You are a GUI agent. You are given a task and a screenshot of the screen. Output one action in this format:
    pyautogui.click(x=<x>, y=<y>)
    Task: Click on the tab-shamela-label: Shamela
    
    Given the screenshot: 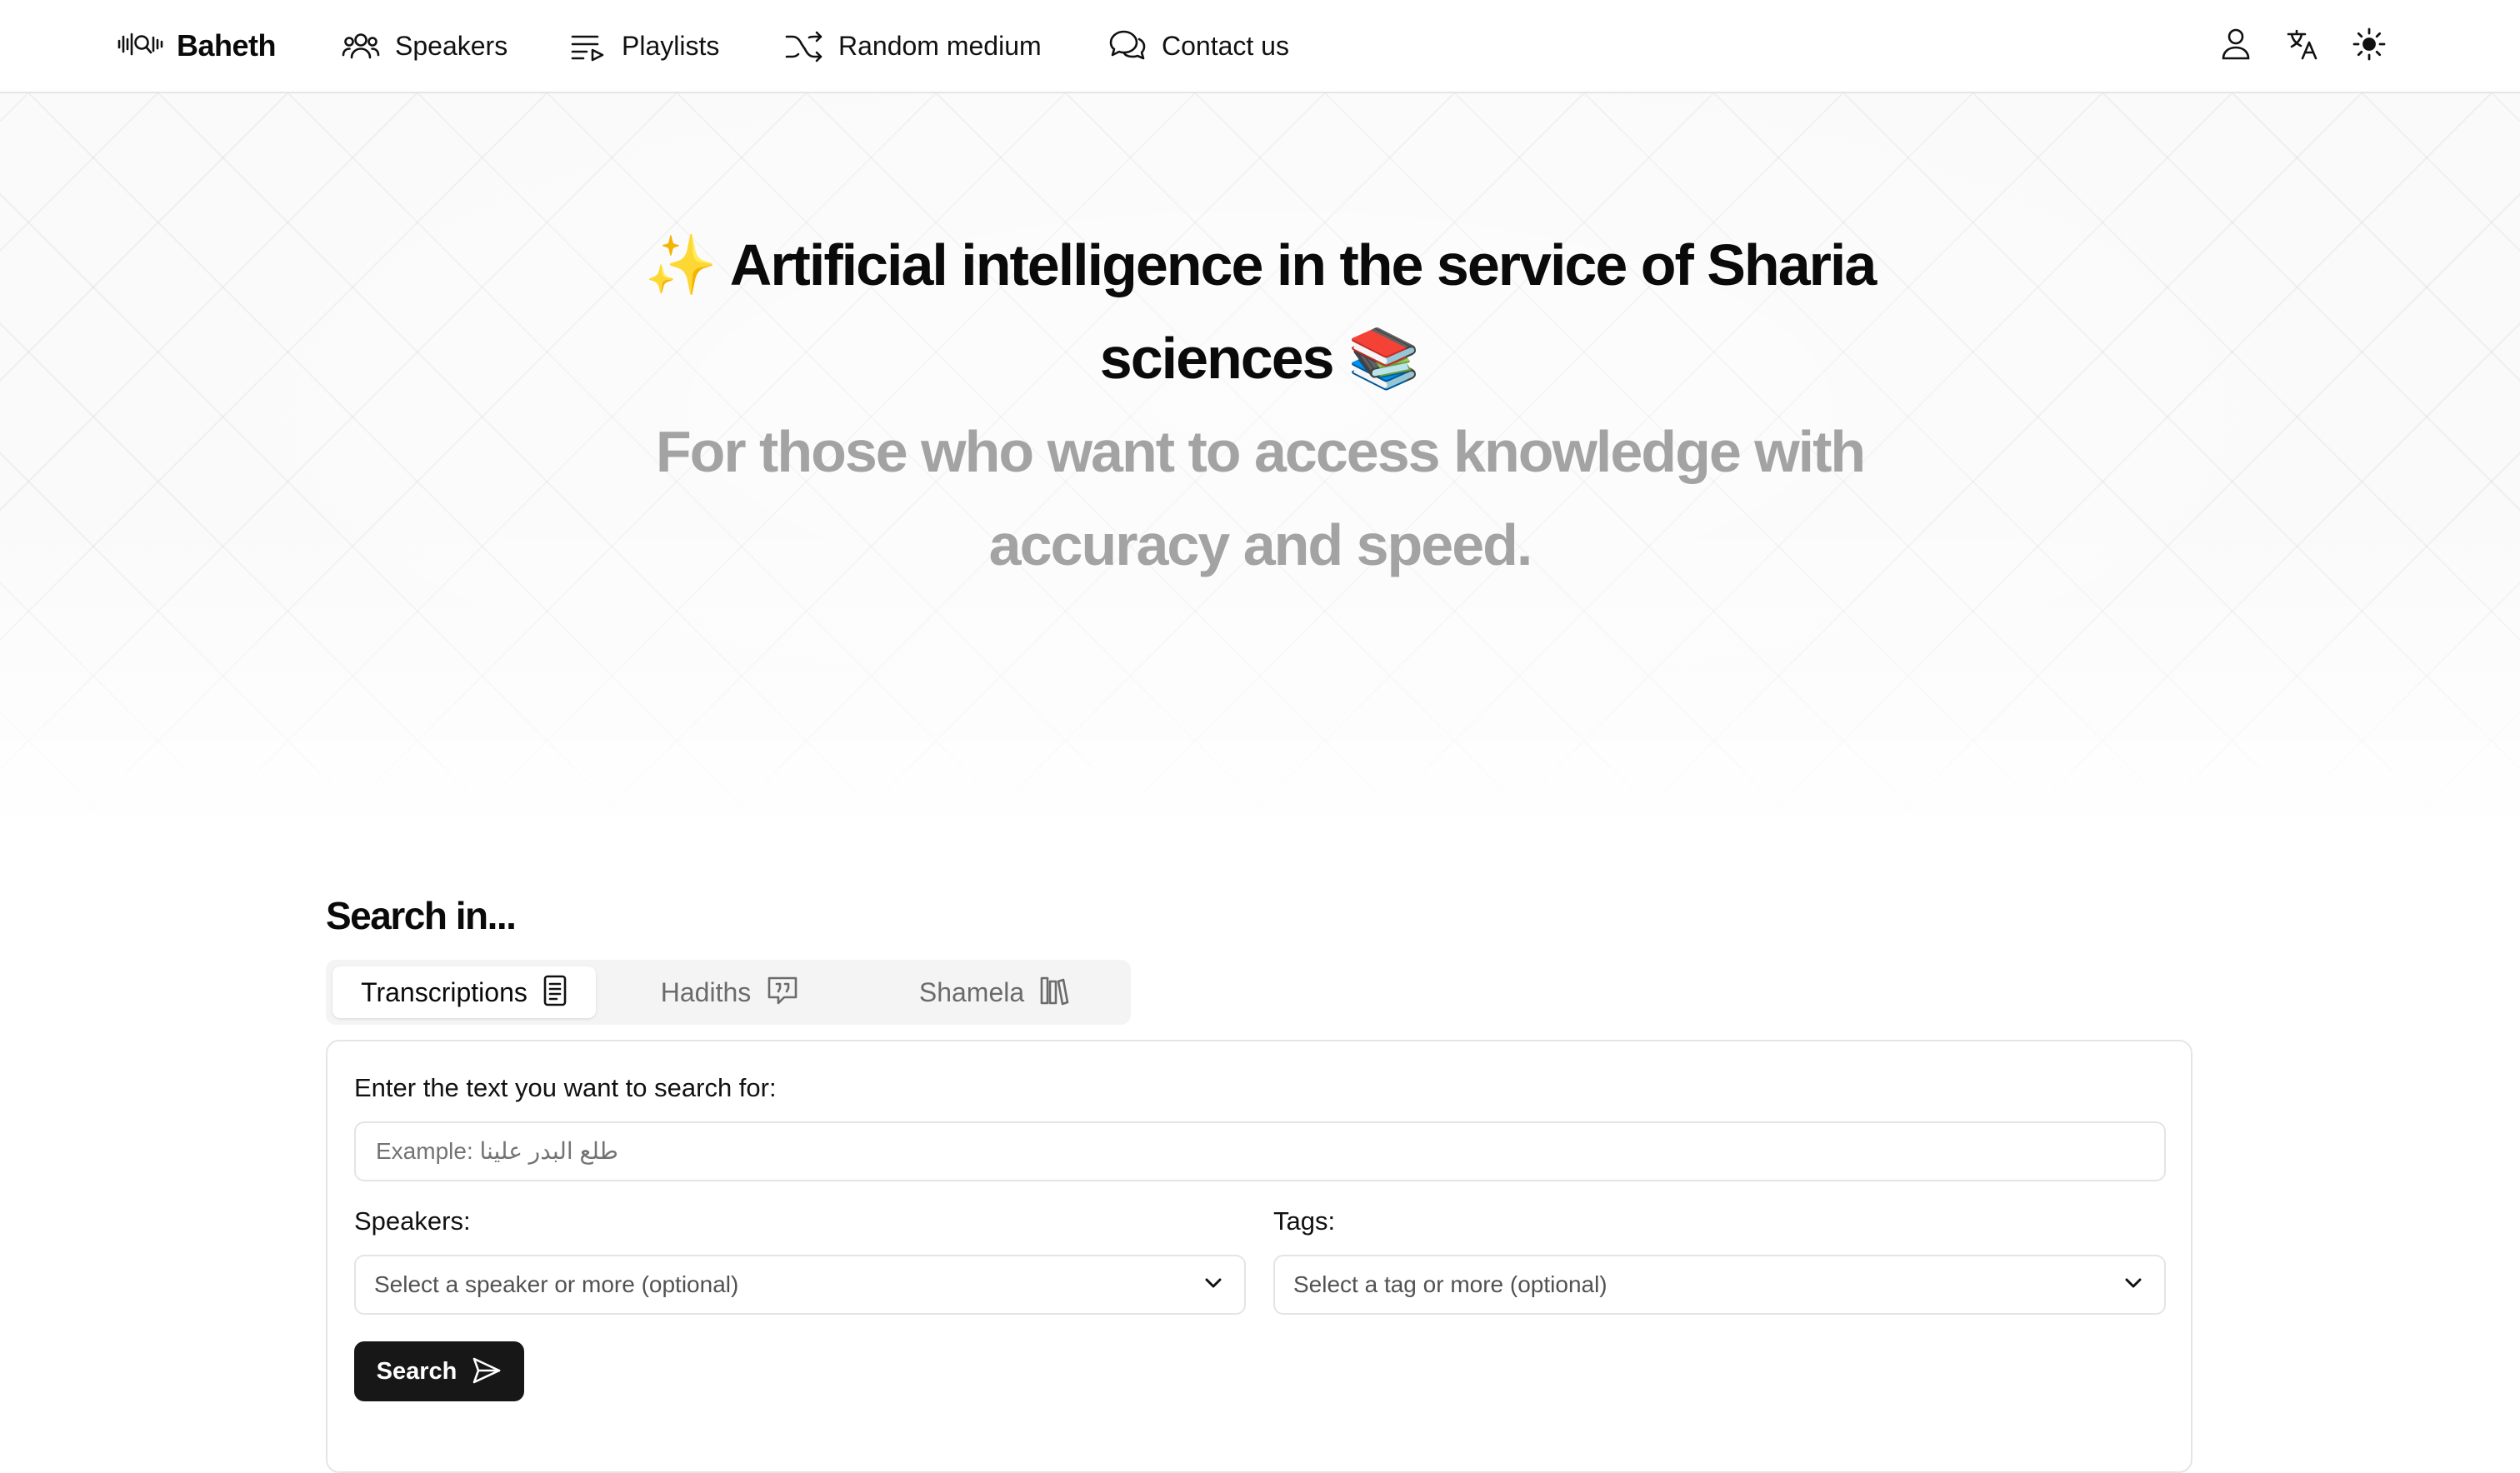 What is the action you would take?
    pyautogui.click(x=971, y=992)
    